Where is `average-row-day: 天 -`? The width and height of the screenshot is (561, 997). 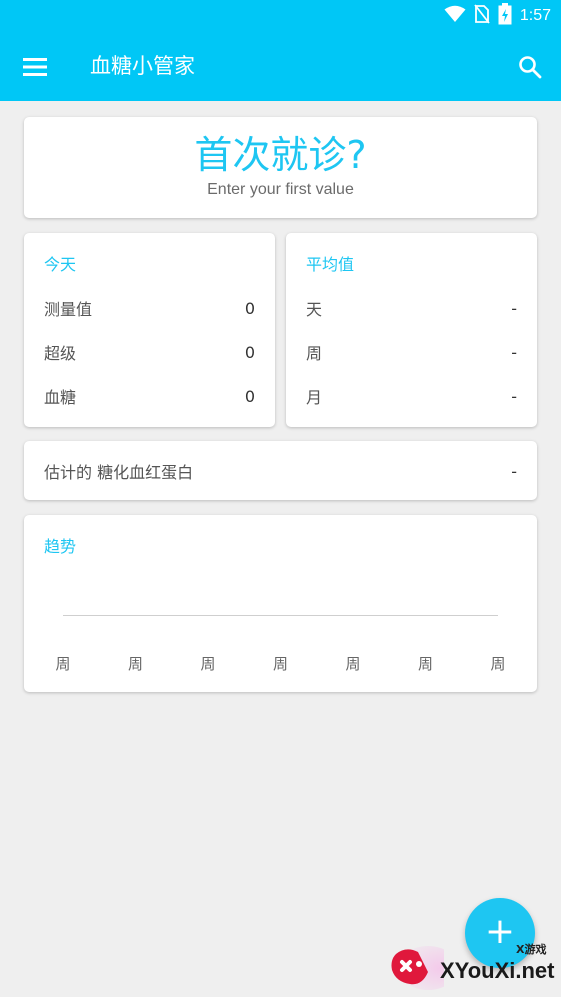
average-row-day: 天 - is located at coordinates (411, 308).